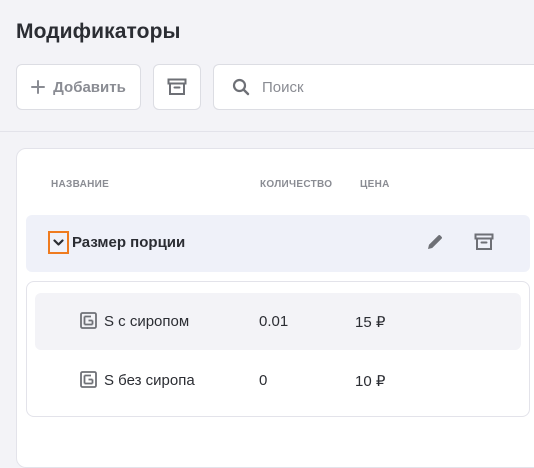  I want to click on archive-group-button, so click(484, 242).